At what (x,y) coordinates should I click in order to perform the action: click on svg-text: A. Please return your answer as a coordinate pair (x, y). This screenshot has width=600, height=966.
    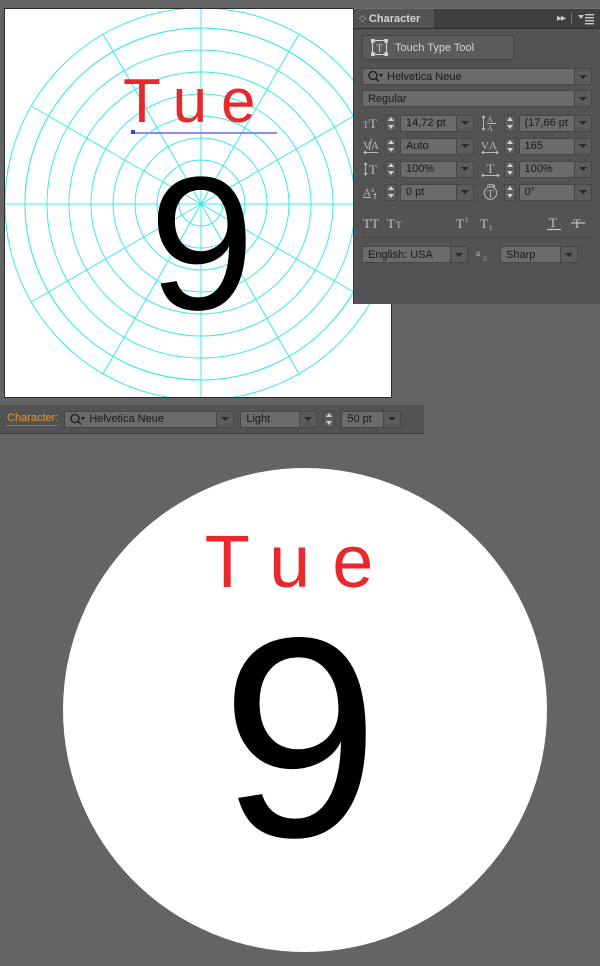
    Looking at the image, I should click on (493, 146).